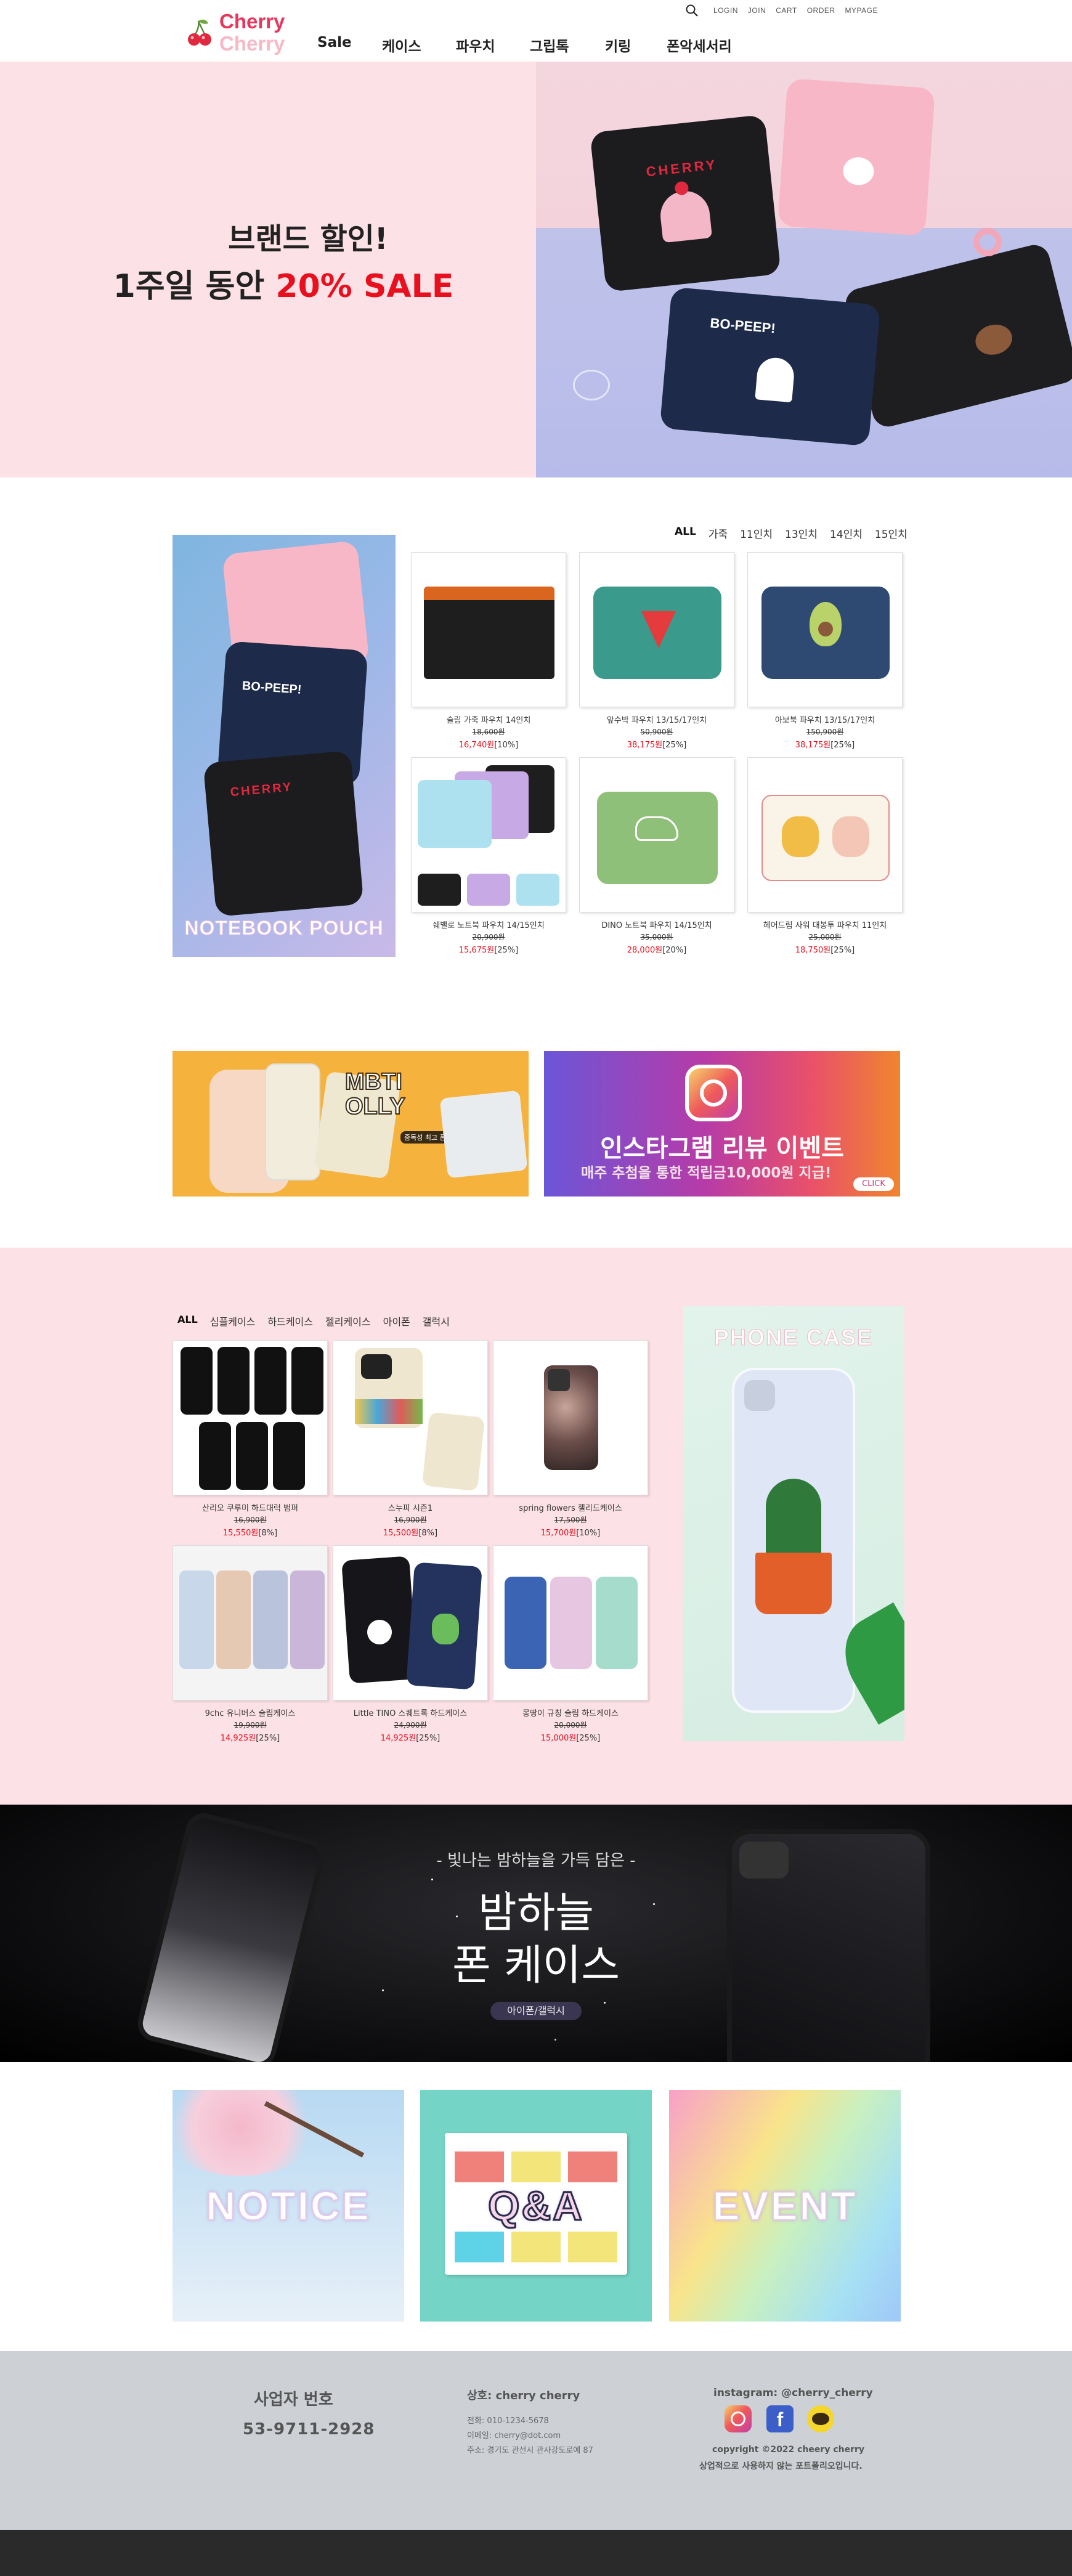 Image resolution: width=1072 pixels, height=2576 pixels. Describe the element at coordinates (656, 937) in the screenshot. I see `product-original-price: 35,000원` at that location.